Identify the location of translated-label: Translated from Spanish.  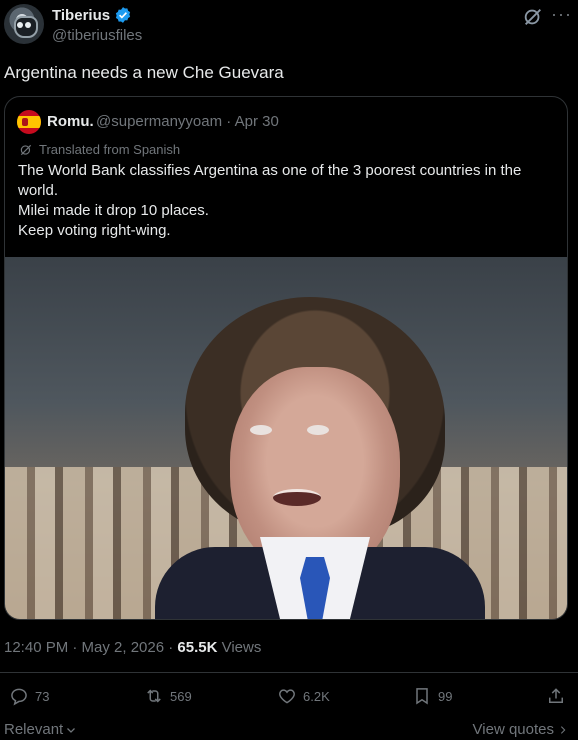
(110, 149).